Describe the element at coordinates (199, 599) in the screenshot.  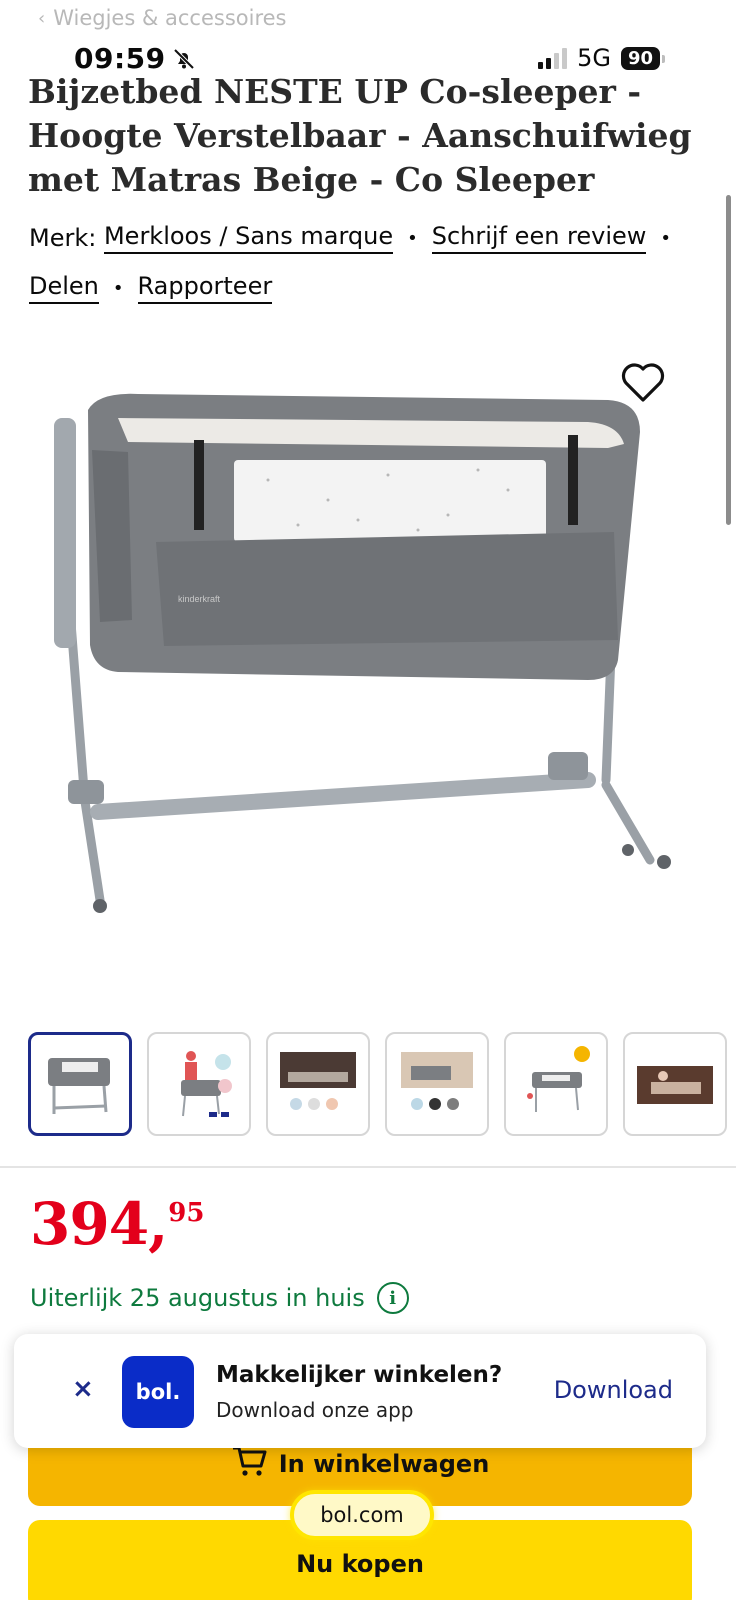
I see `brand-print: kinderkraft` at that location.